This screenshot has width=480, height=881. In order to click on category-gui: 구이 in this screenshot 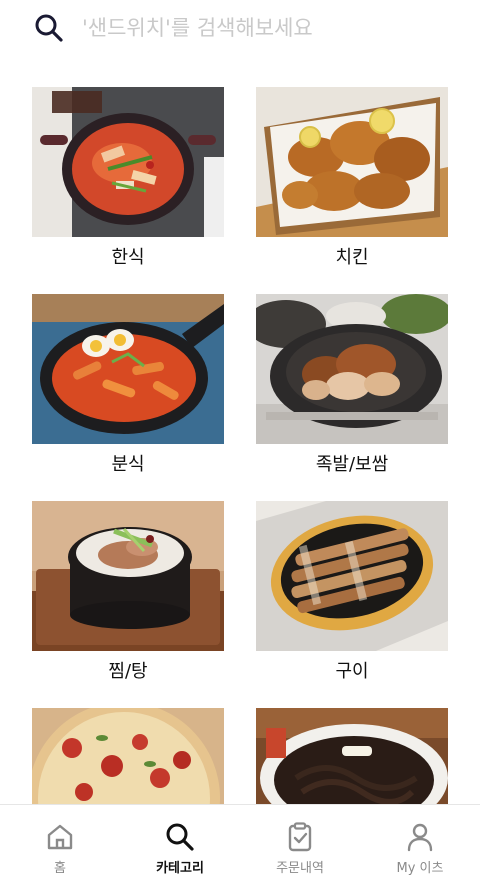, I will do `click(352, 593)`.